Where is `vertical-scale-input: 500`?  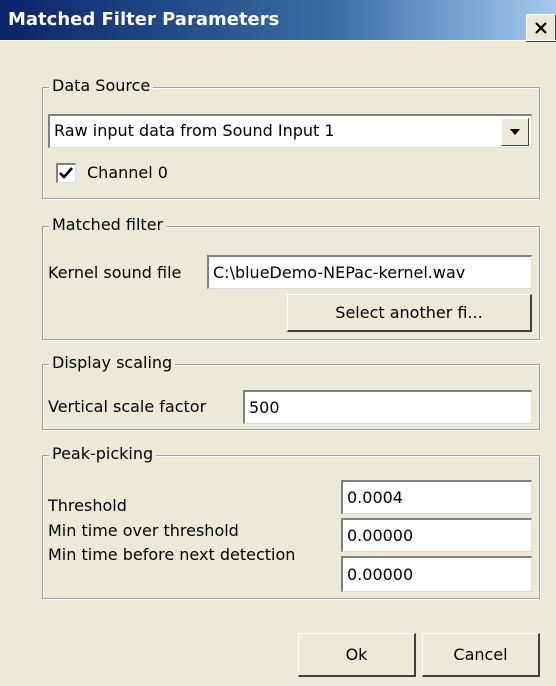
vertical-scale-input: 500 is located at coordinates (387, 407).